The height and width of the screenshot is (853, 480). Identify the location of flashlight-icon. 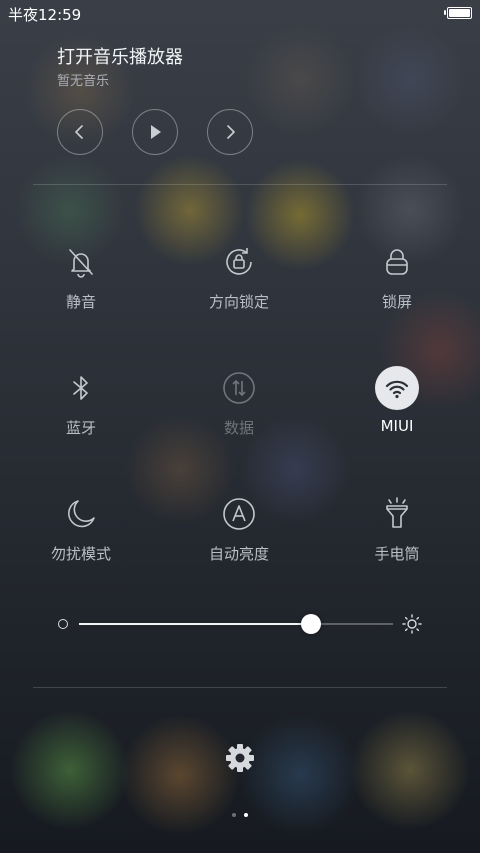
(397, 514).